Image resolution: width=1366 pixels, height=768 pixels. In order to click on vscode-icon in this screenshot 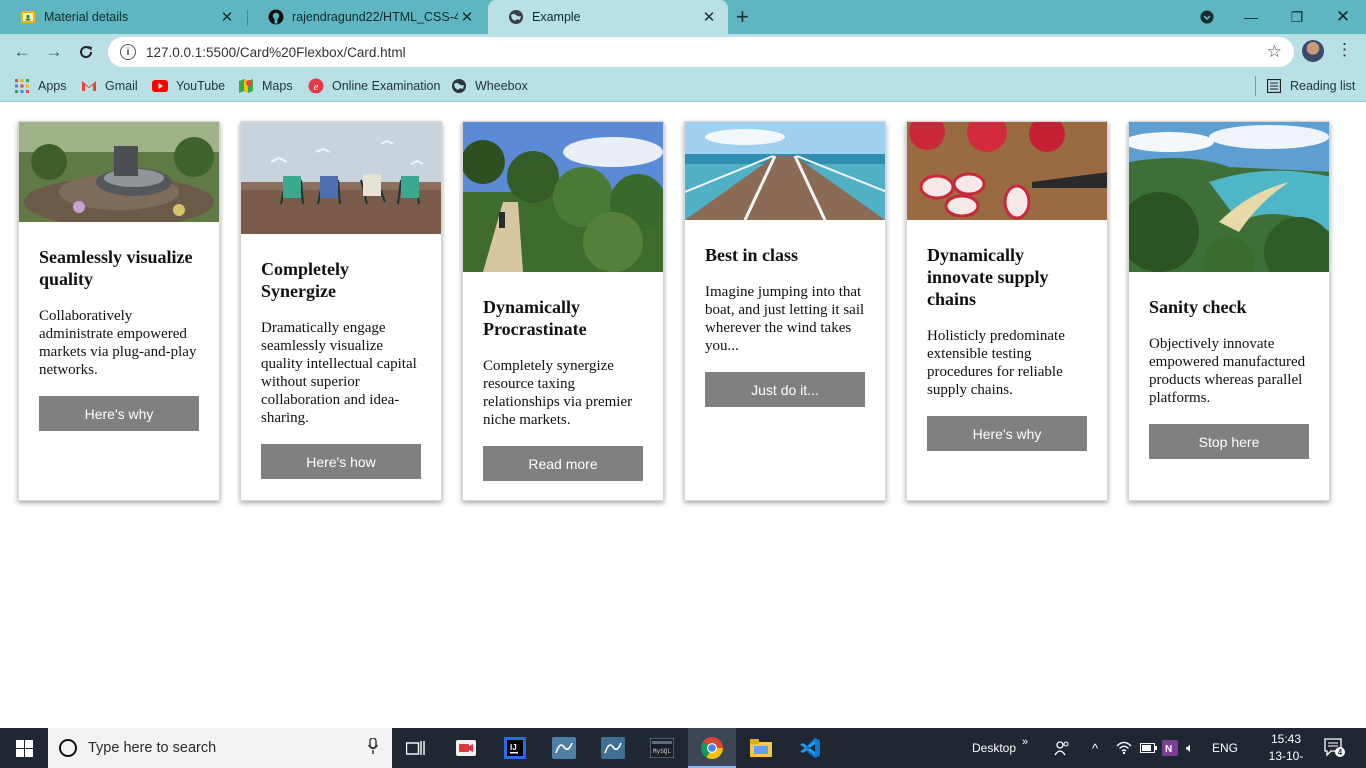, I will do `click(810, 748)`.